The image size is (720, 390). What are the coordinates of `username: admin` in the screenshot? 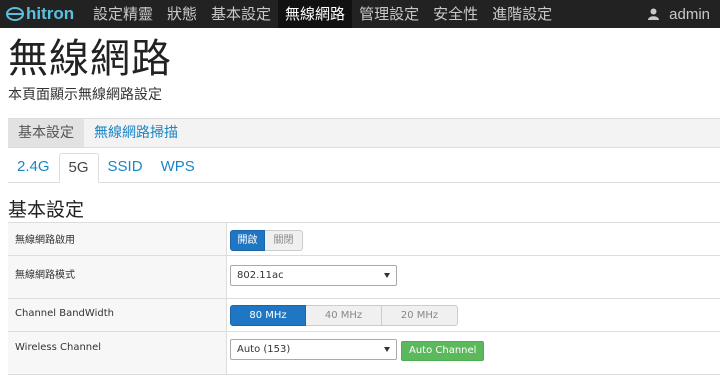 It's located at (689, 14).